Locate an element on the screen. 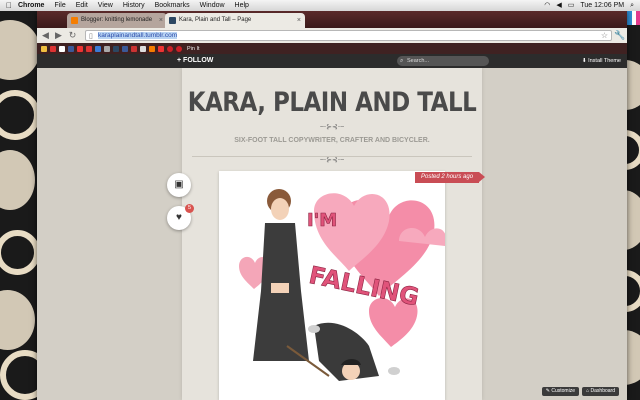  menu-view: View is located at coordinates (105, 5).